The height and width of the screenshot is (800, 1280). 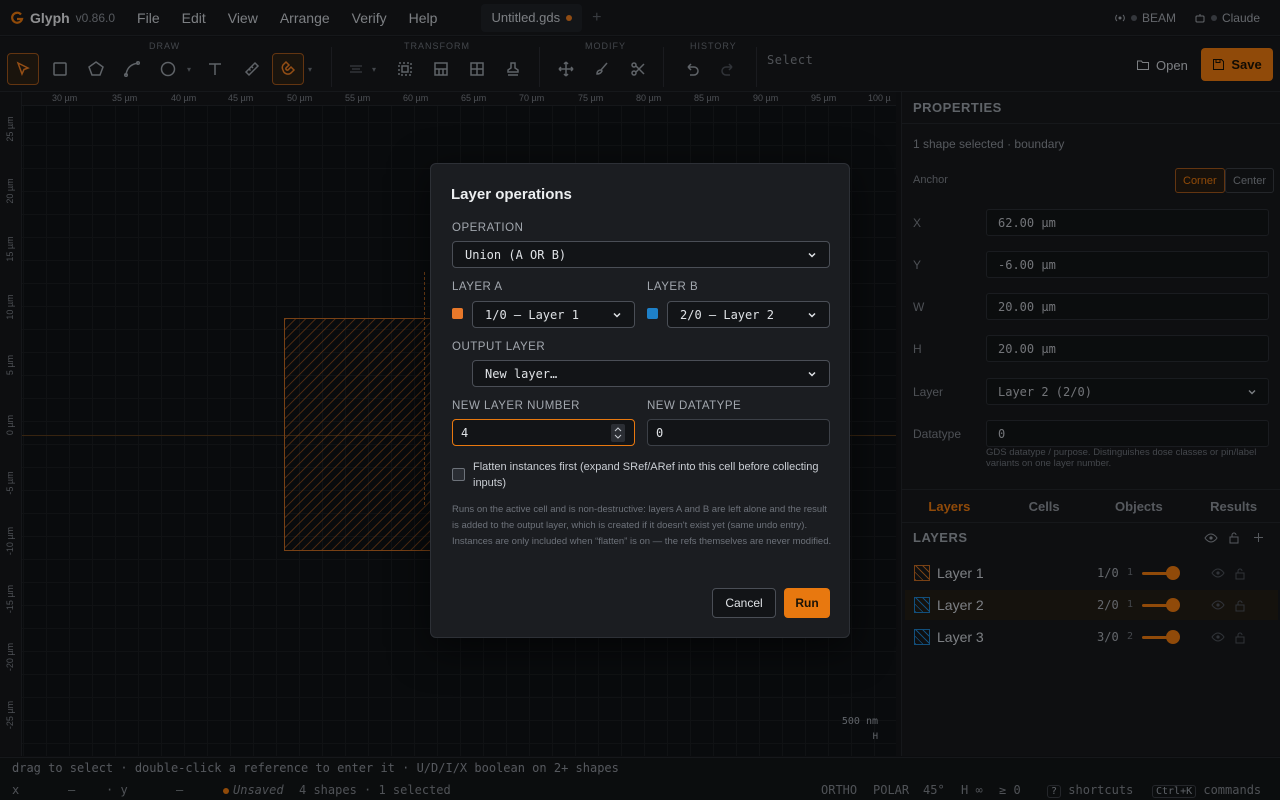 What do you see at coordinates (511, 194) in the screenshot?
I see `dialog-title: Layer operations` at bounding box center [511, 194].